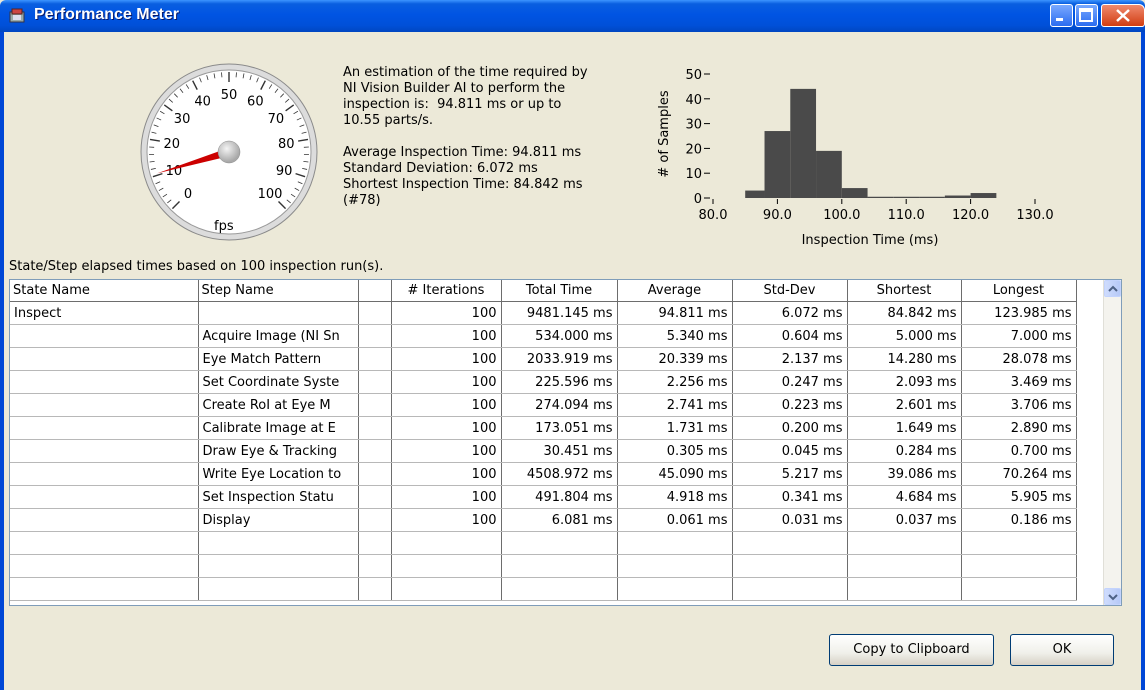 The height and width of the screenshot is (690, 1145). Describe the element at coordinates (278, 291) in the screenshot. I see `column-header: Step Name` at that location.